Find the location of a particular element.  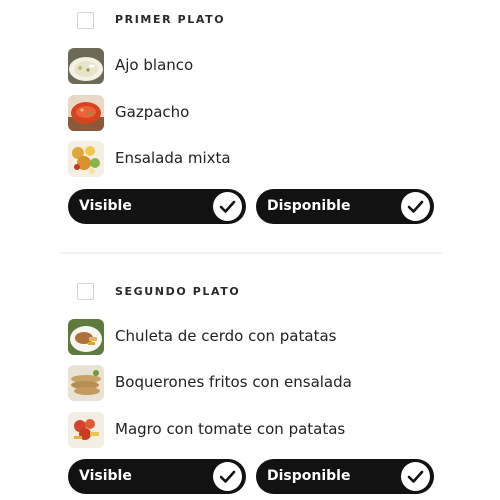

section-title: SEGUNDO PLATO is located at coordinates (178, 291).